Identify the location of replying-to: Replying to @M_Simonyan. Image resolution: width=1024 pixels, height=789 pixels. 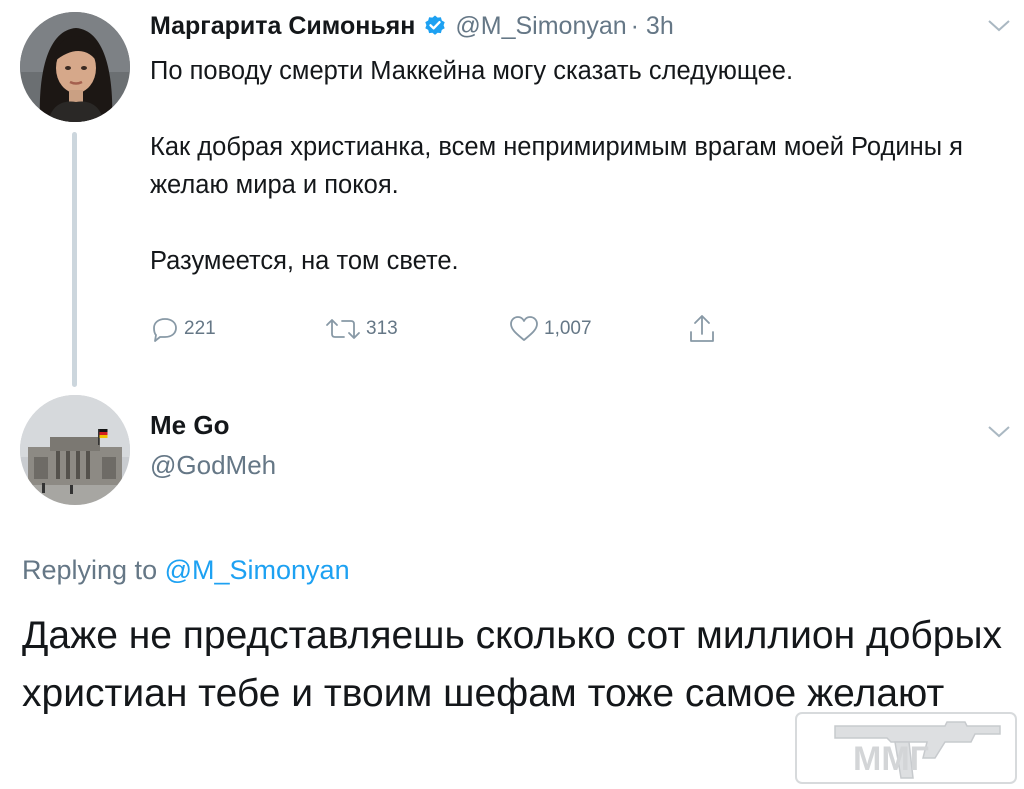
(186, 570).